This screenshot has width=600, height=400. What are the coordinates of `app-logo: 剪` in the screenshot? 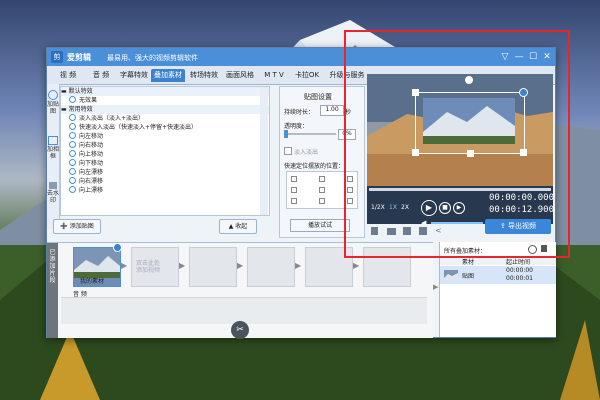 It's located at (57, 57).